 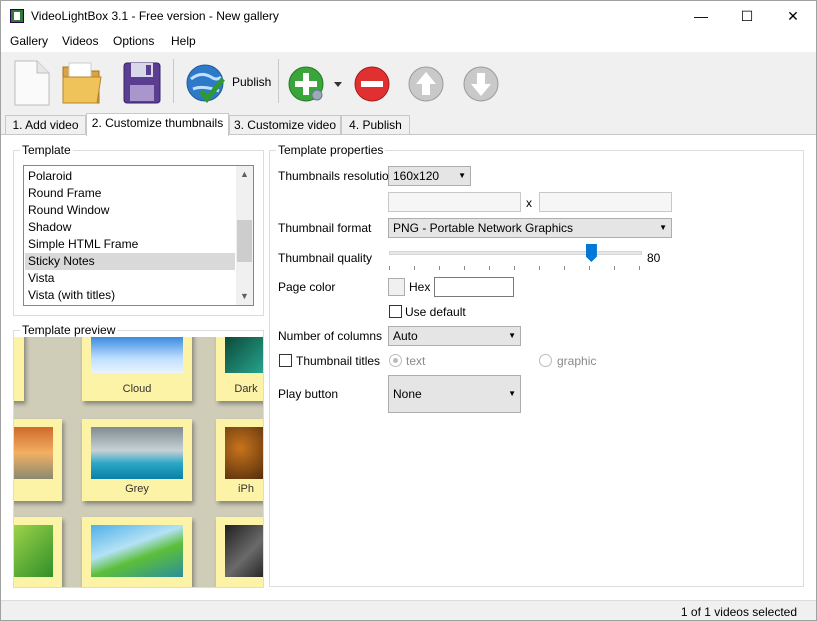 What do you see at coordinates (416, 176) in the screenshot?
I see `thumb-resolution-value: 160x120` at bounding box center [416, 176].